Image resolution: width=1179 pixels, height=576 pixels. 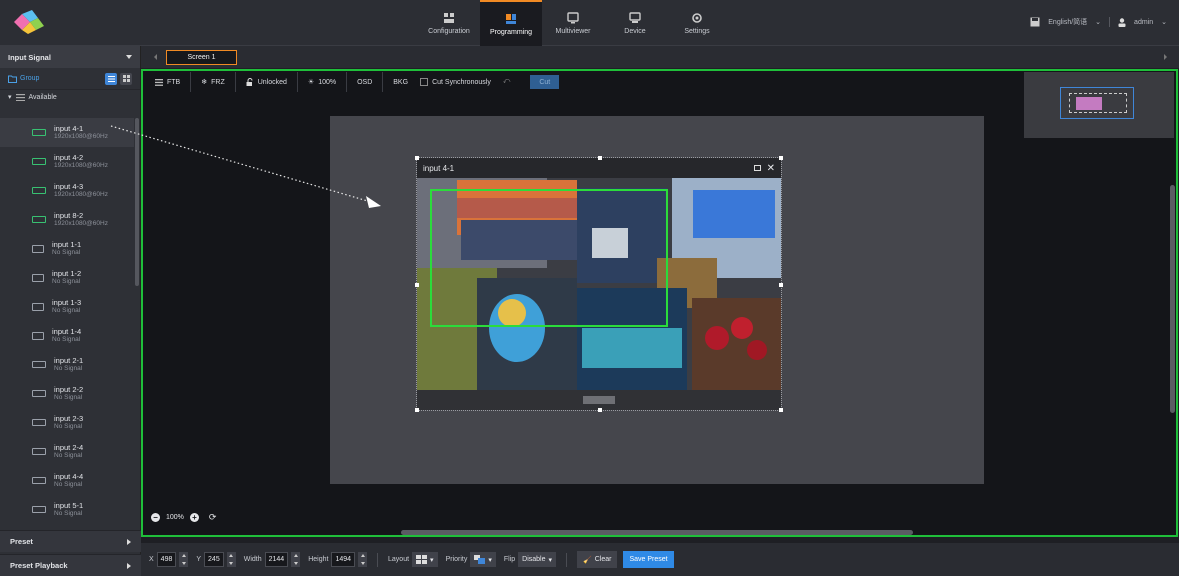 I want to click on brightness-button: ☀ 100%, so click(x=323, y=82).